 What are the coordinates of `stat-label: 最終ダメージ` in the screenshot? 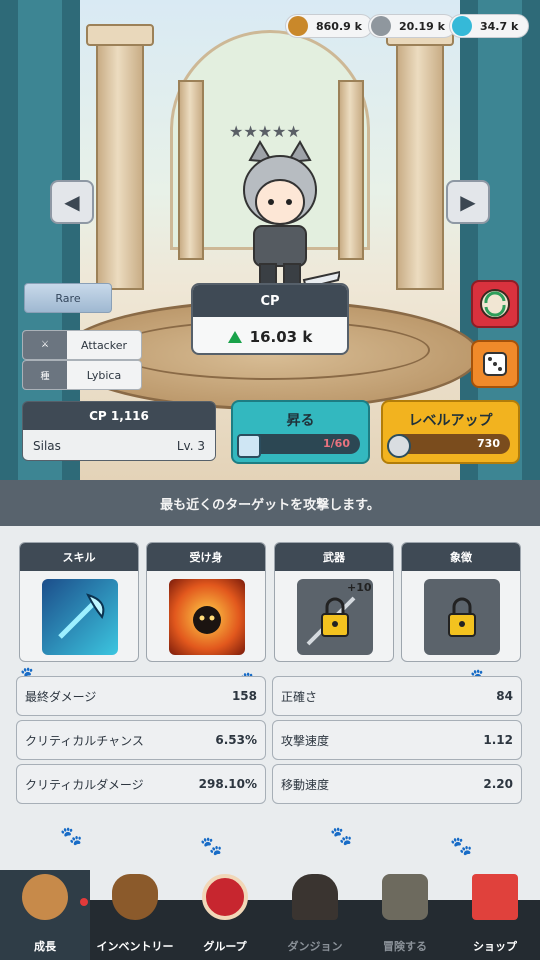 It's located at (61, 696).